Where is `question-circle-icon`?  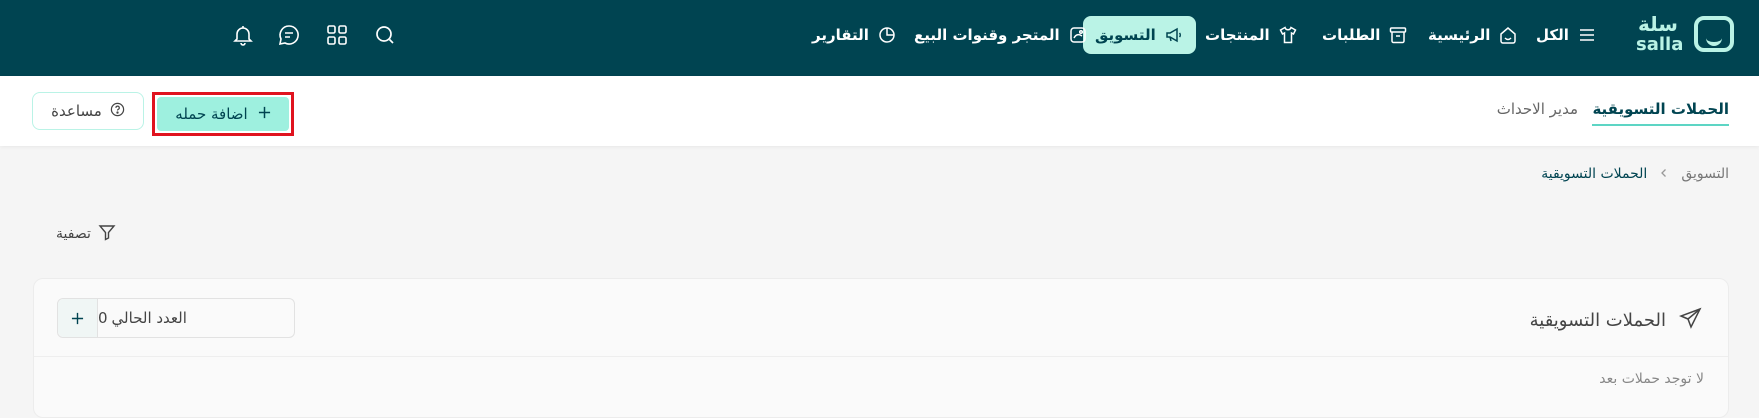 question-circle-icon is located at coordinates (117, 111).